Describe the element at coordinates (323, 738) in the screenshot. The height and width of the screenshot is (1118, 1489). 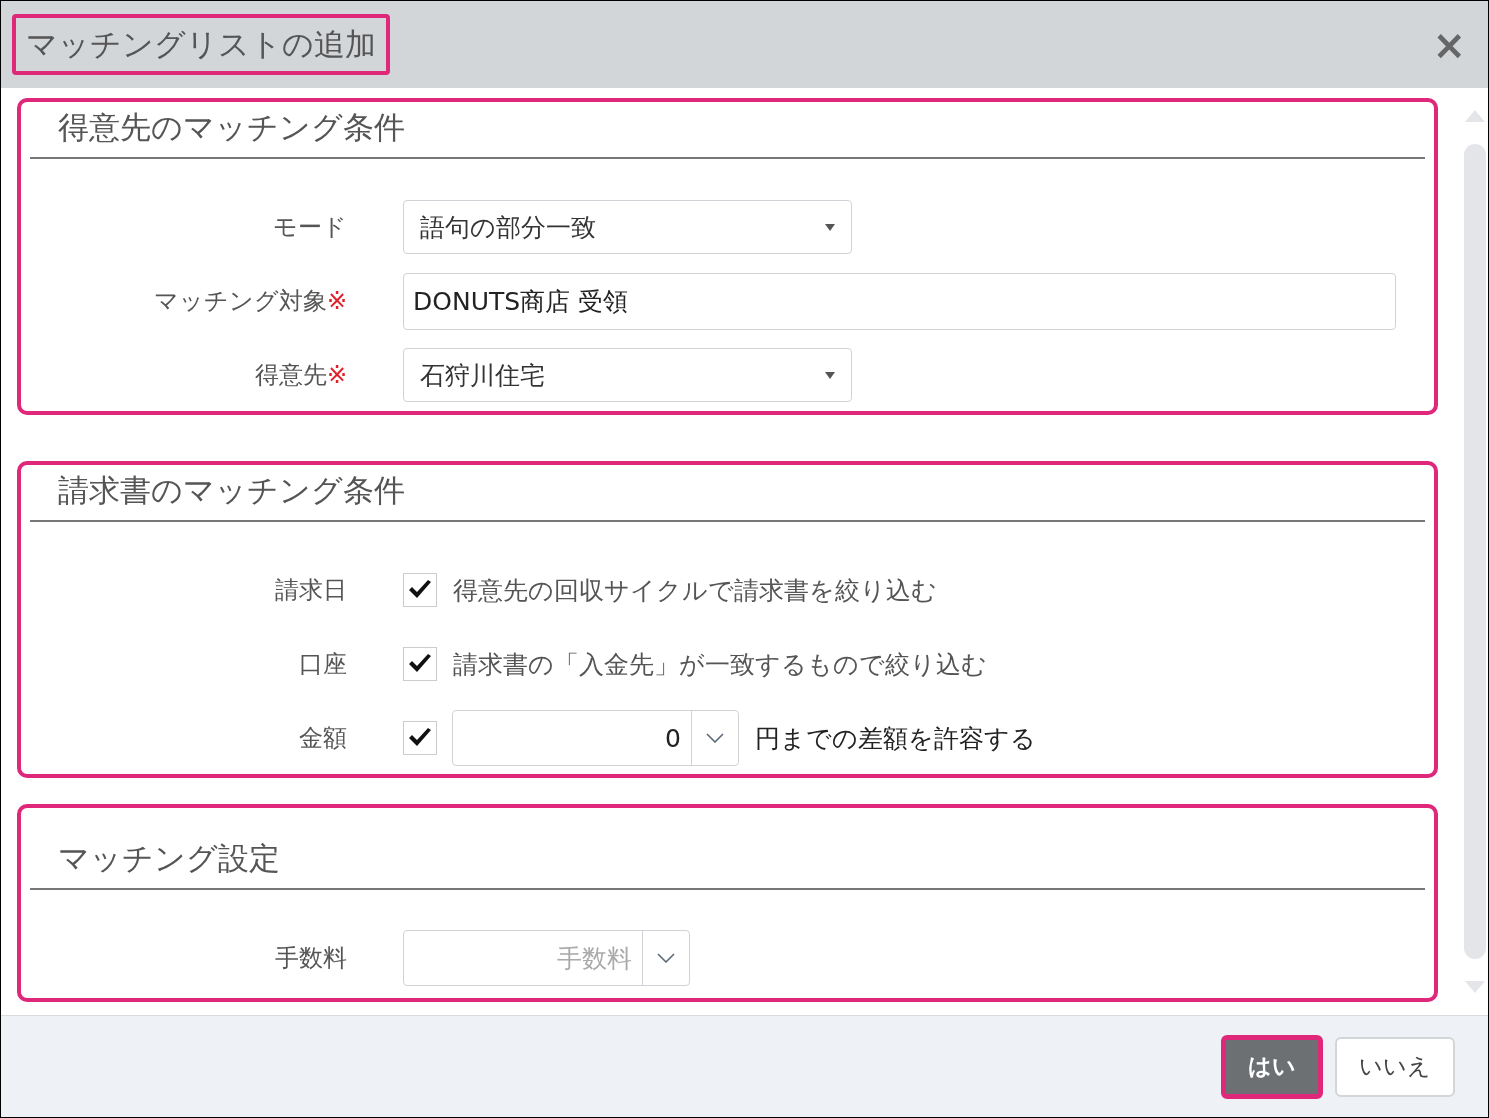
I see `field-label: 金額` at that location.